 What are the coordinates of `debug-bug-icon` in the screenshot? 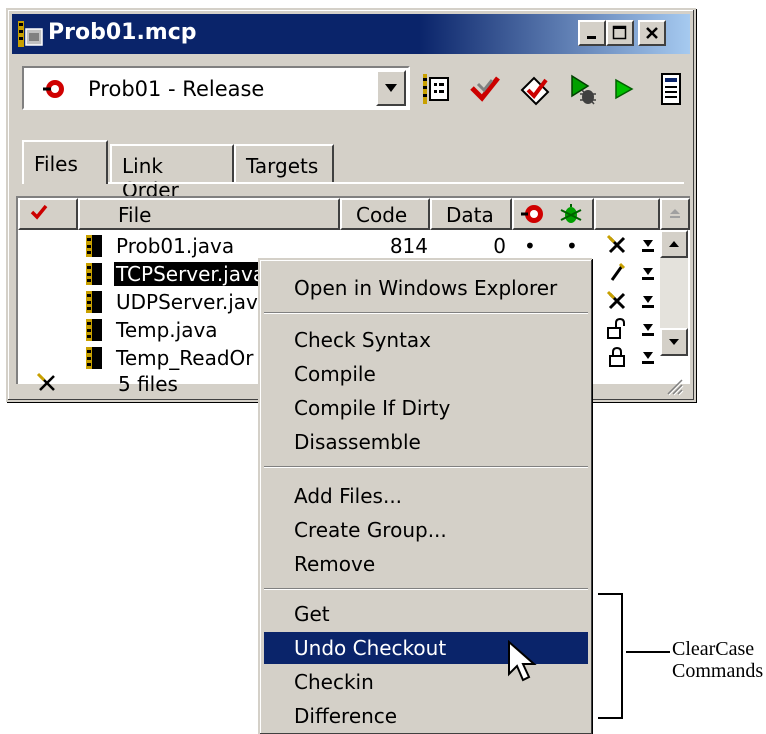 It's located at (571, 213).